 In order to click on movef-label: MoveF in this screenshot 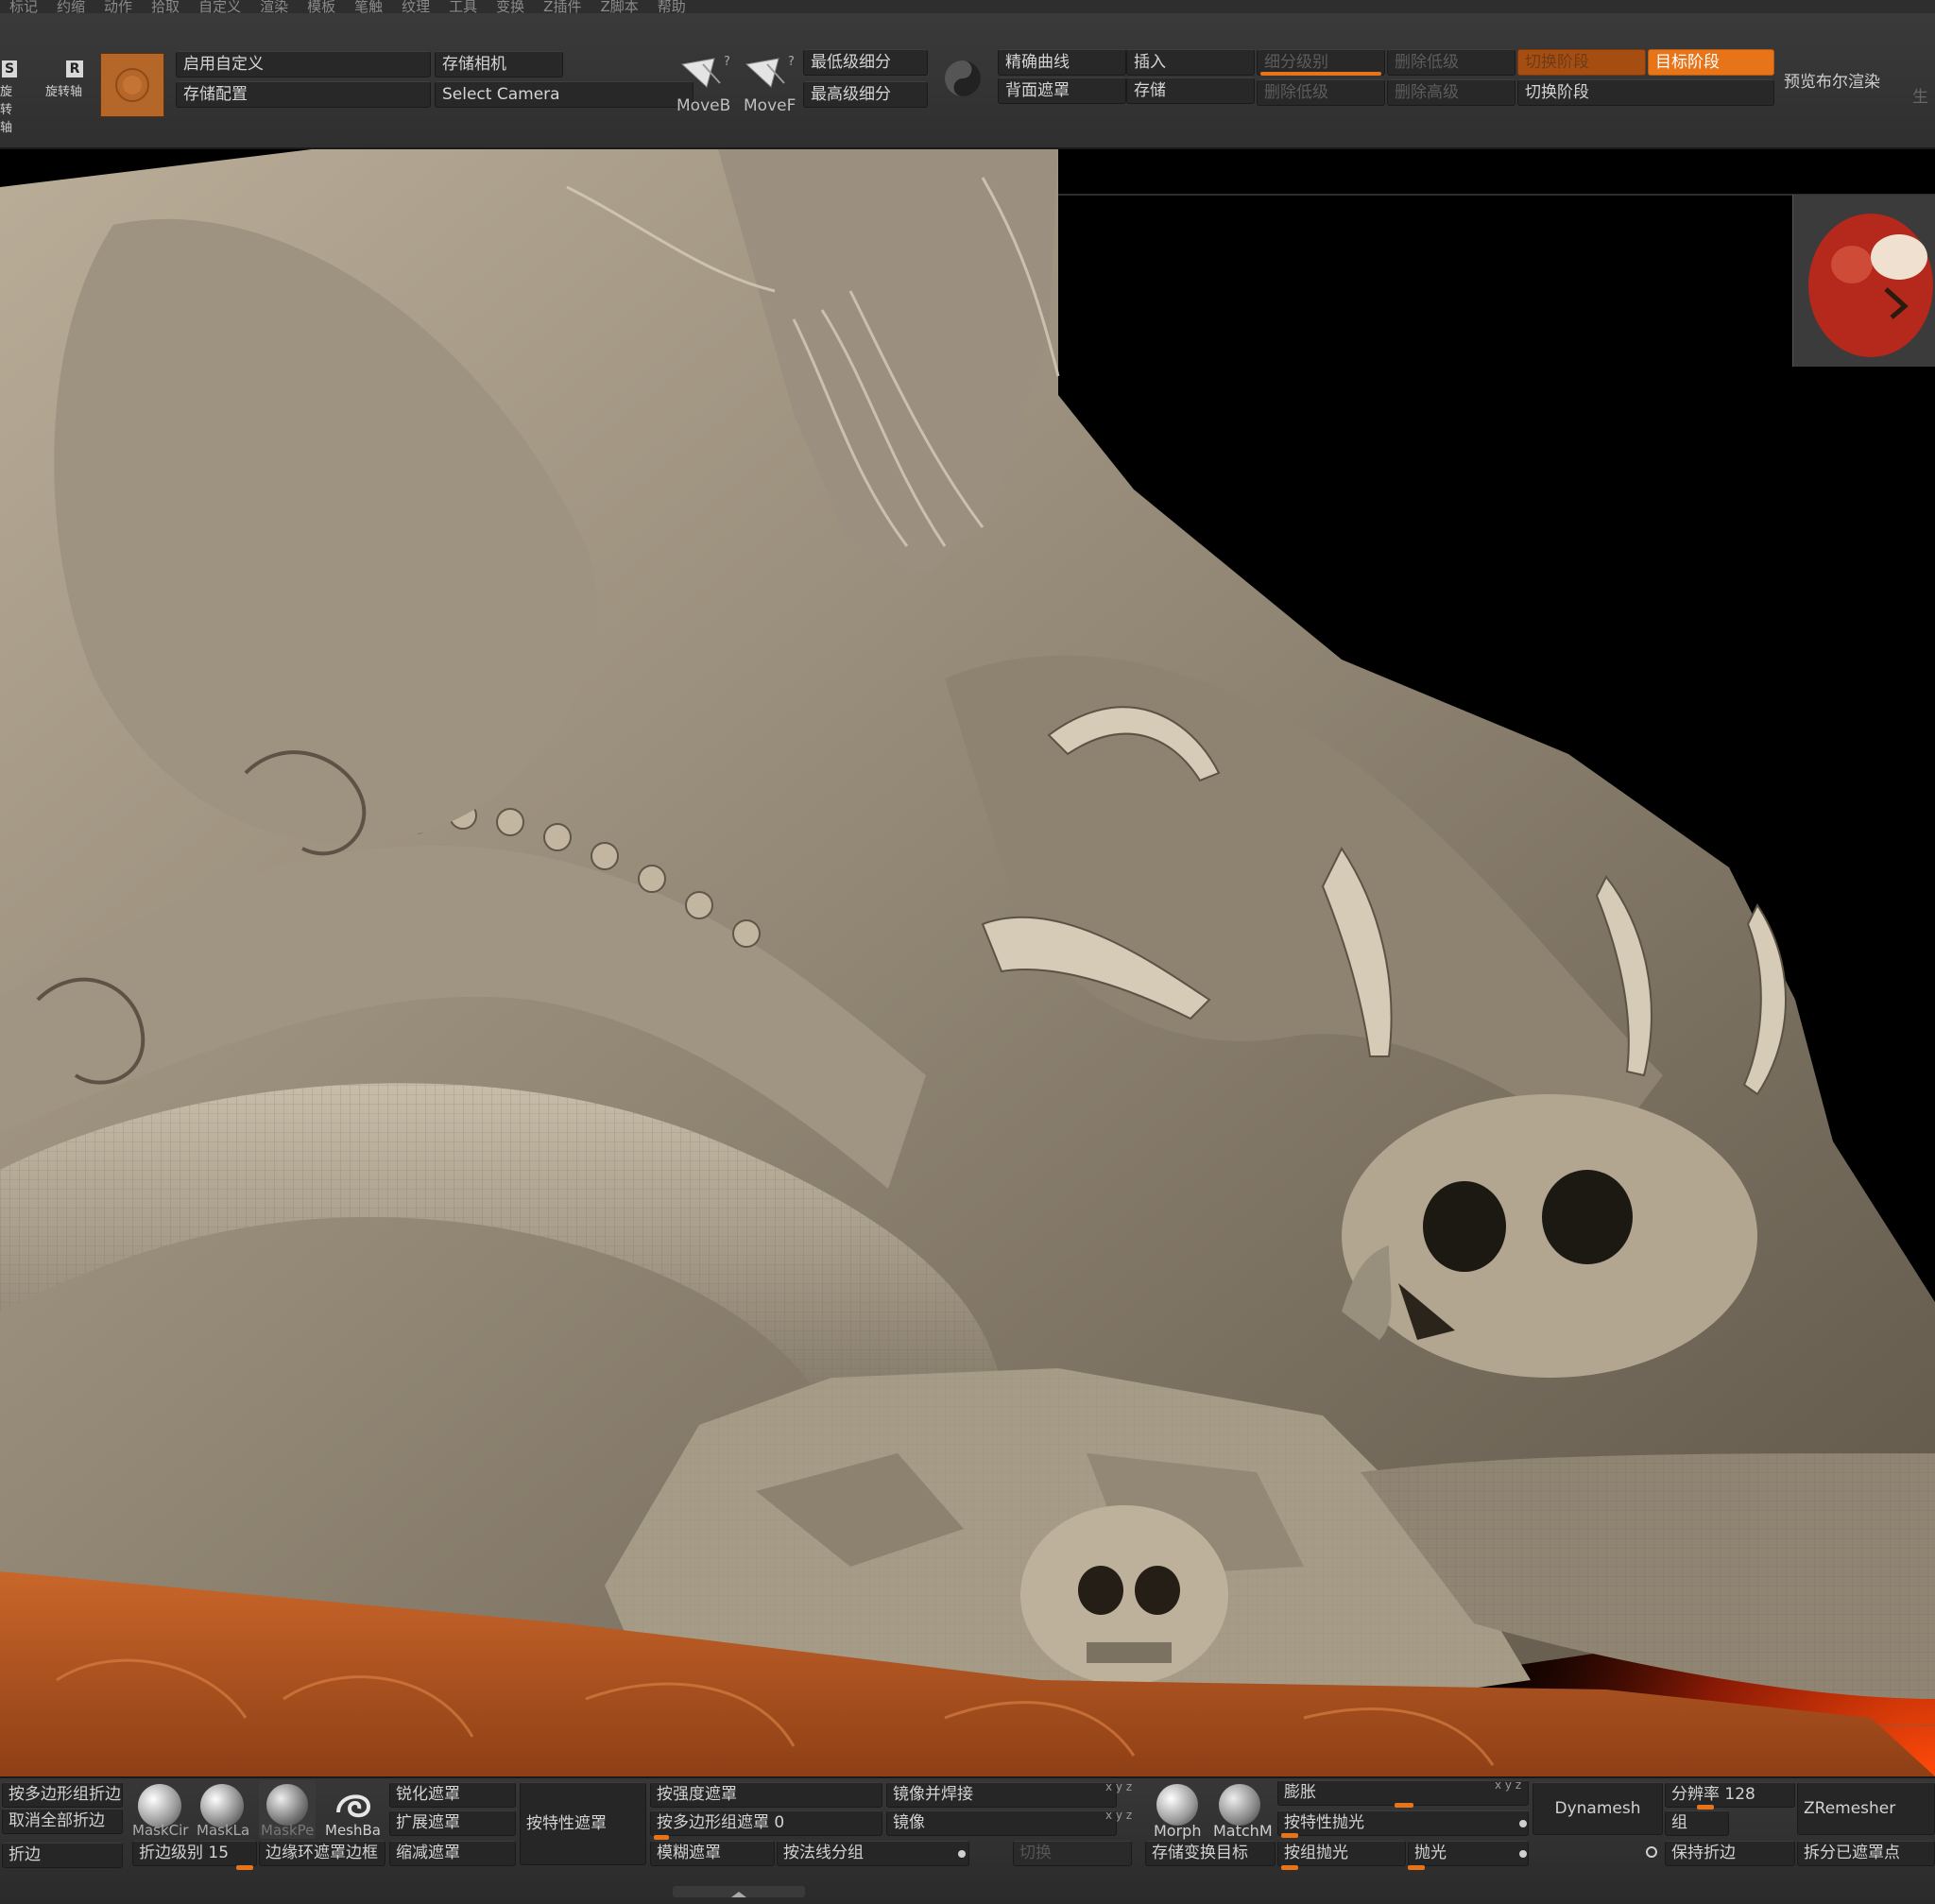, I will do `click(770, 105)`.